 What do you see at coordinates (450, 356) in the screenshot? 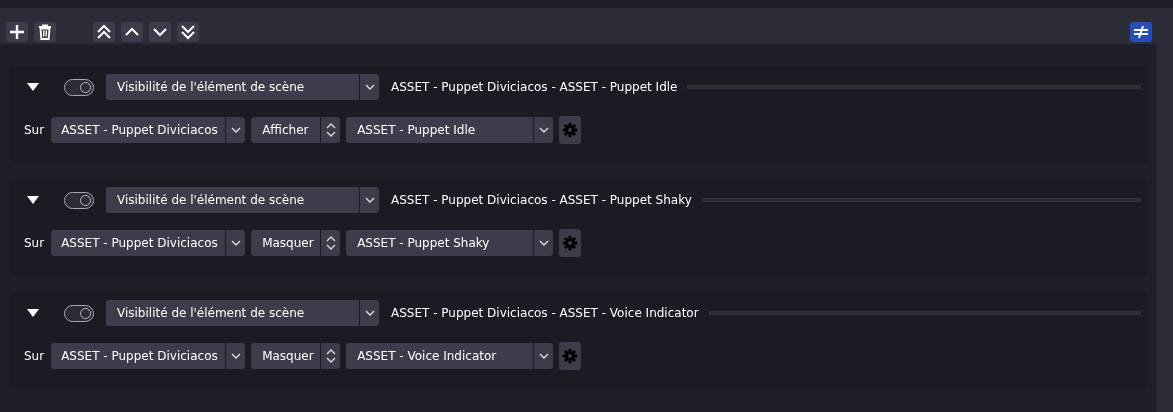
I see `source-dropdown: ASSET - Voice Indicator` at bounding box center [450, 356].